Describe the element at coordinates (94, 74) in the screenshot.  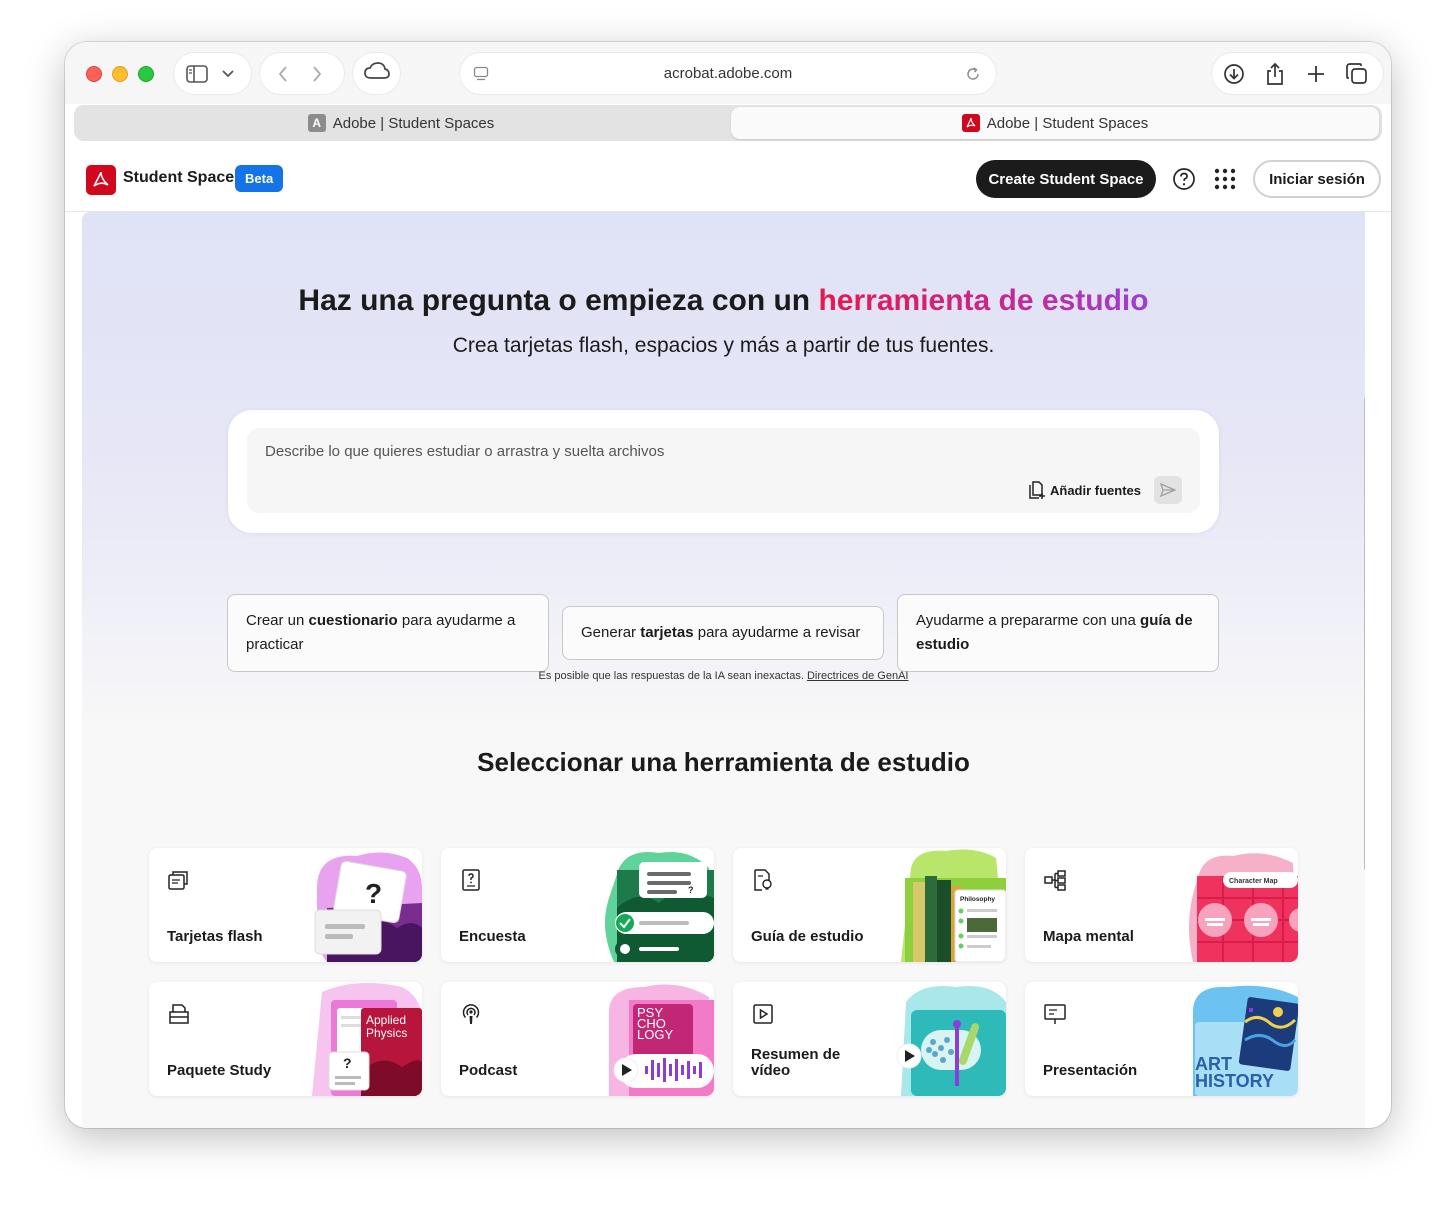
I see `close-window-button` at that location.